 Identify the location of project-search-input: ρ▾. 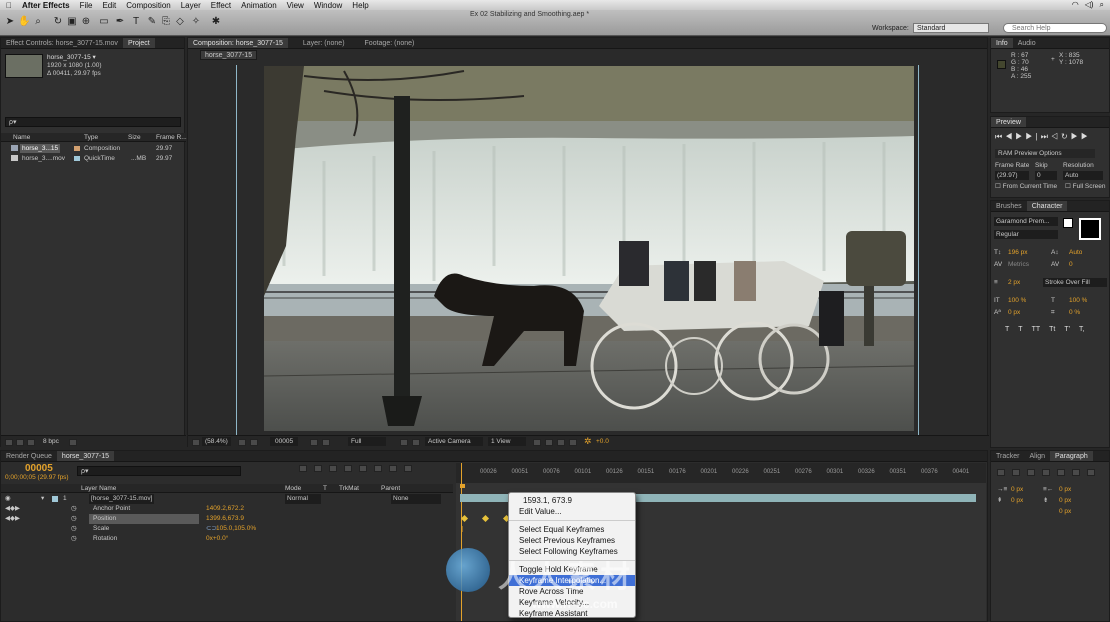
(93, 122).